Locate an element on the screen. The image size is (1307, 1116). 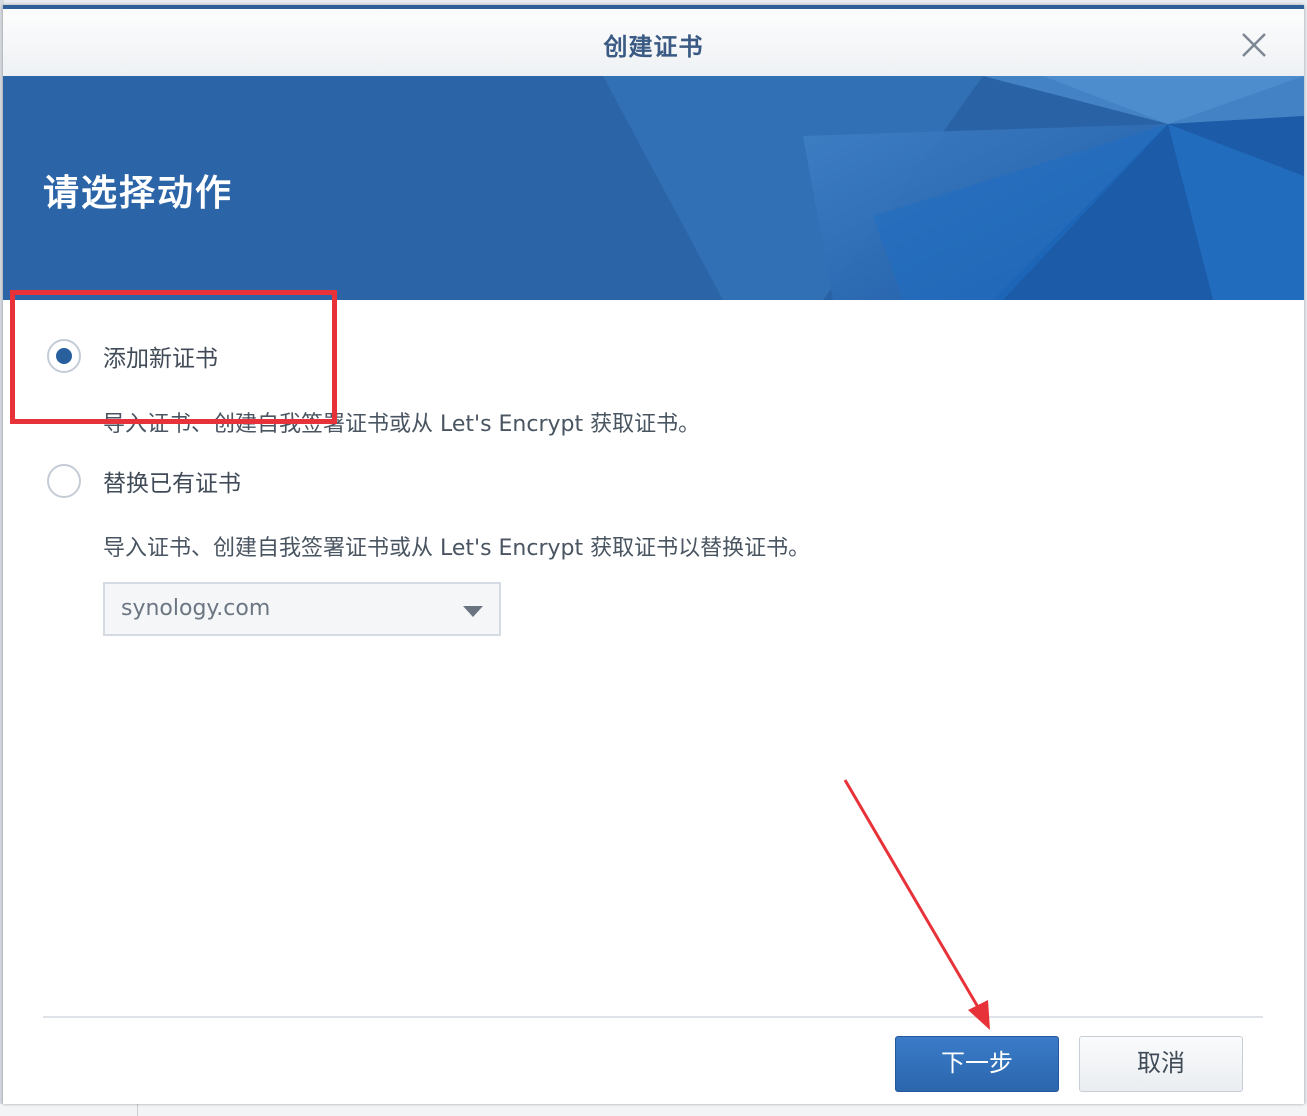
banner-title: 请选择动作 is located at coordinates (138, 193).